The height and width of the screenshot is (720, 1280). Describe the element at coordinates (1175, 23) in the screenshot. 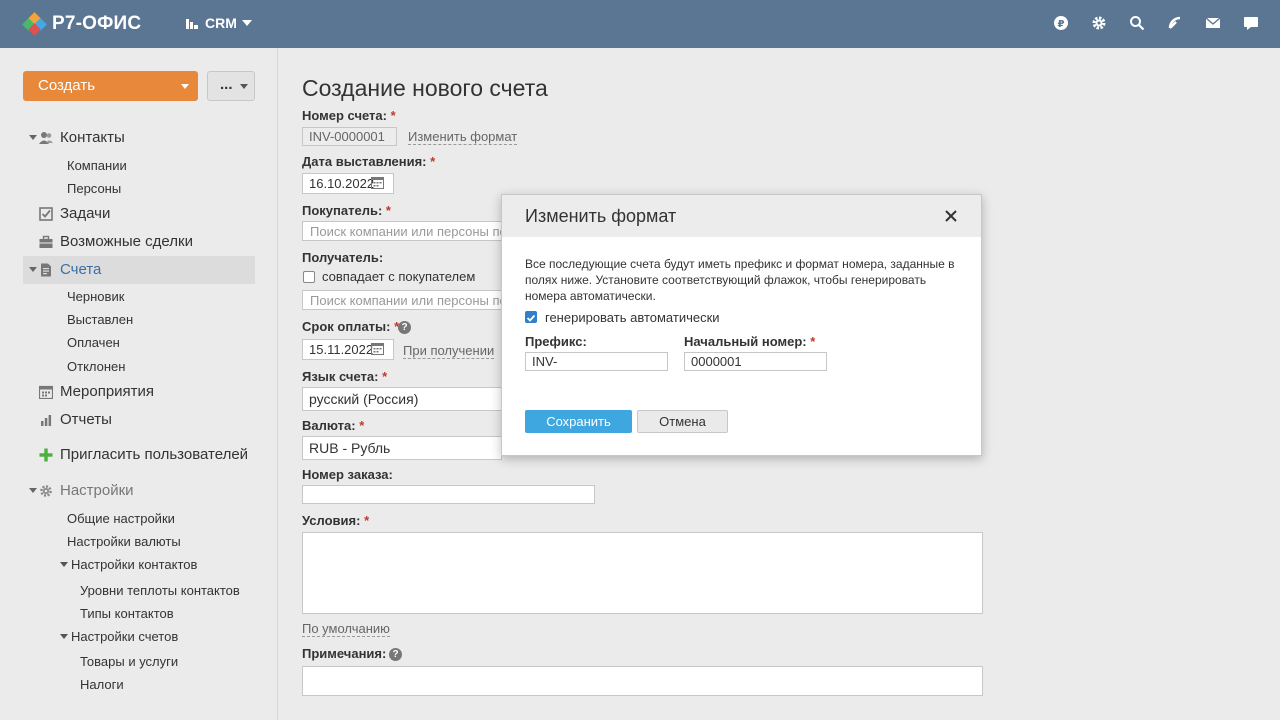

I see `feed-icon` at that location.